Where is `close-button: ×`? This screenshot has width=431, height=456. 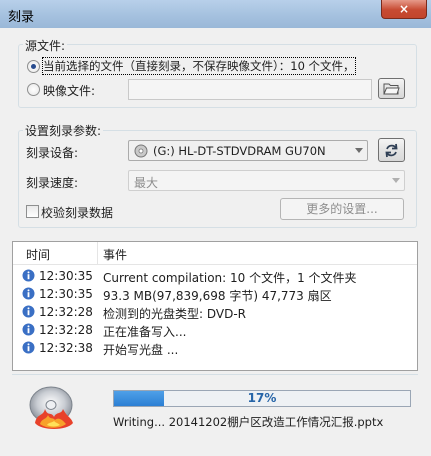
close-button: × is located at coordinates (404, 9).